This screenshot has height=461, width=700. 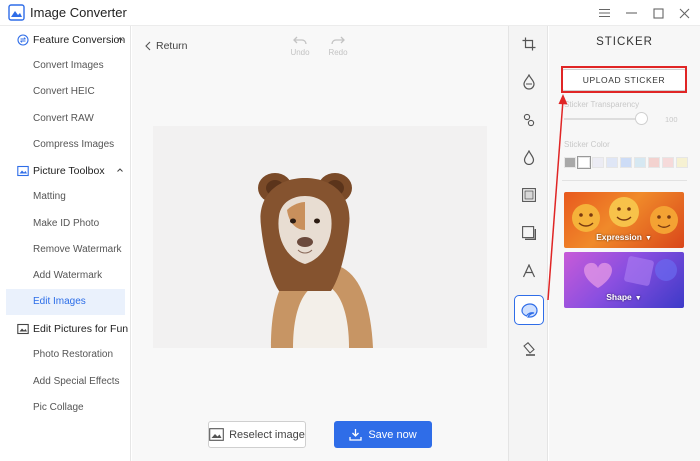 I want to click on text-icon, so click(x=529, y=271).